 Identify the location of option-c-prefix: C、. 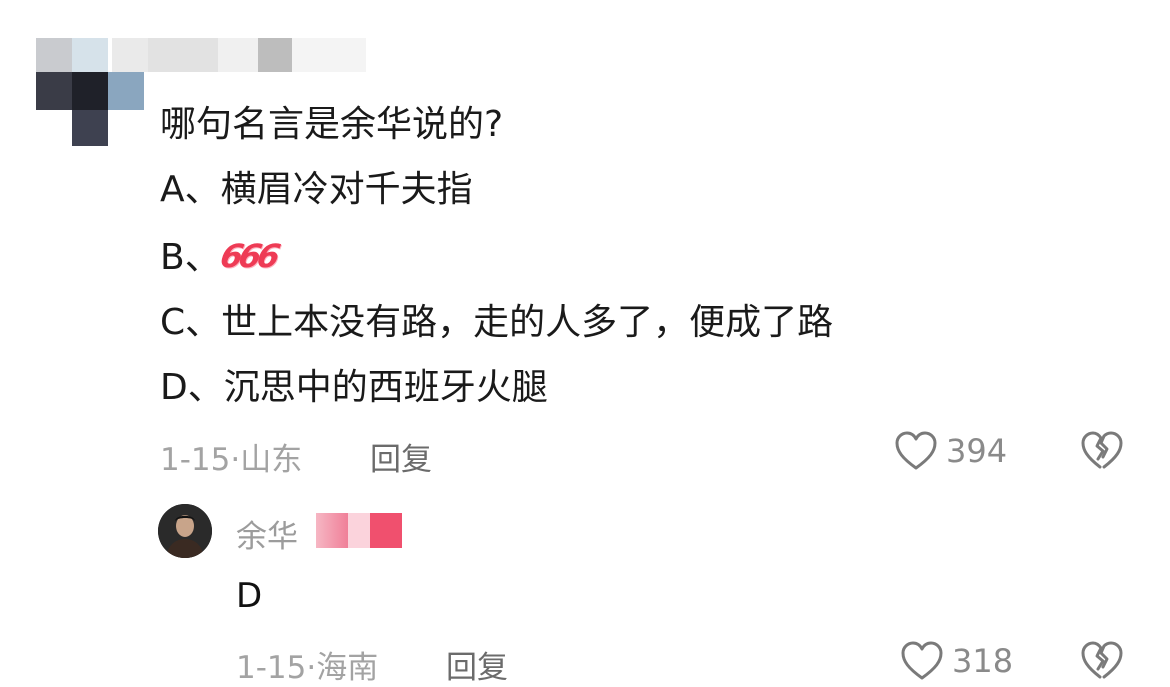
(191, 322).